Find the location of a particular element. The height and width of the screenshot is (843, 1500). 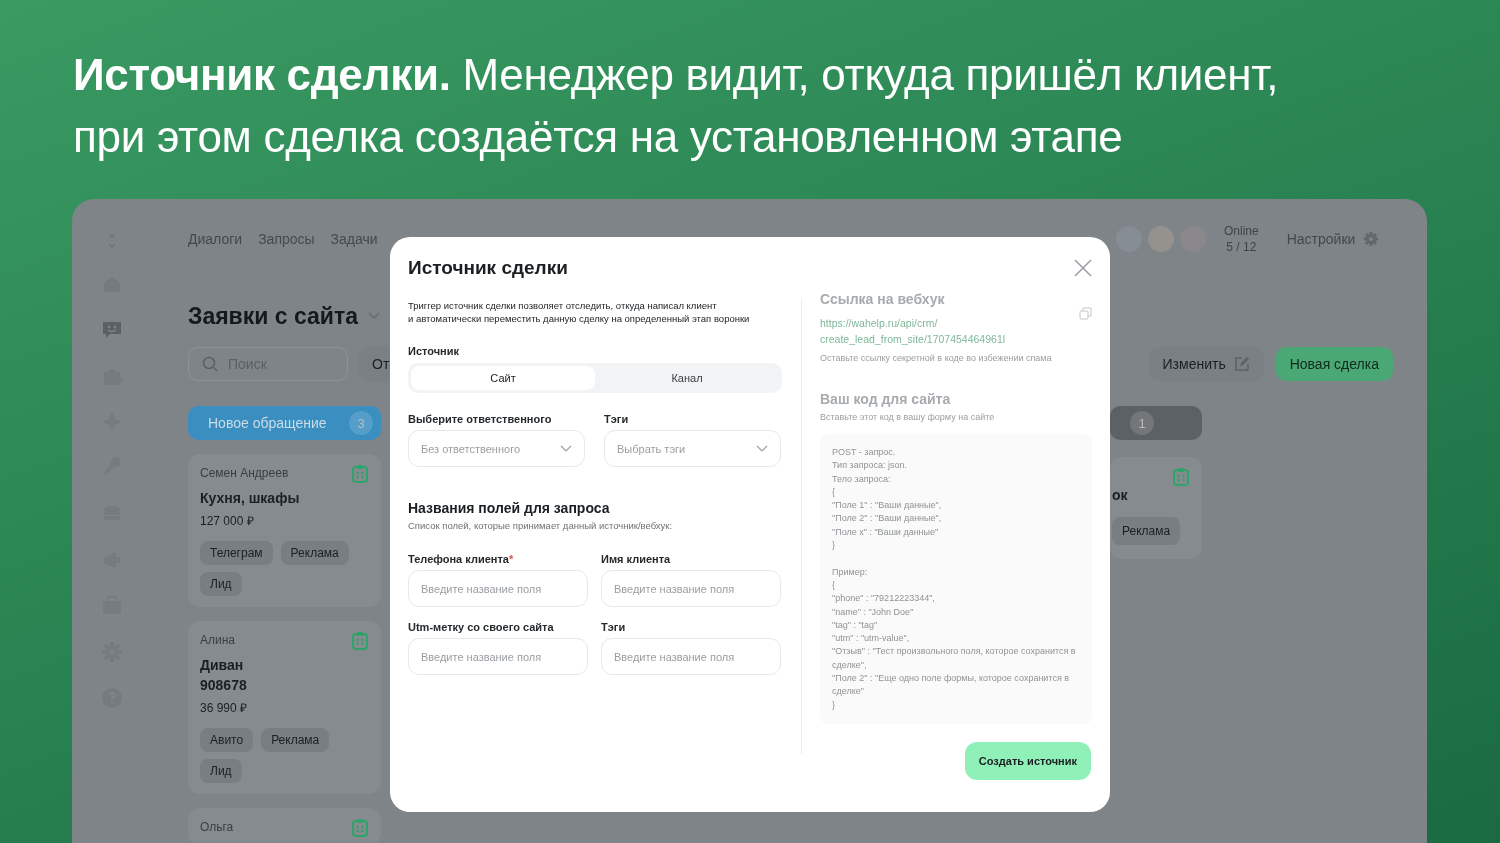

required-mark: * is located at coordinates (511, 559).